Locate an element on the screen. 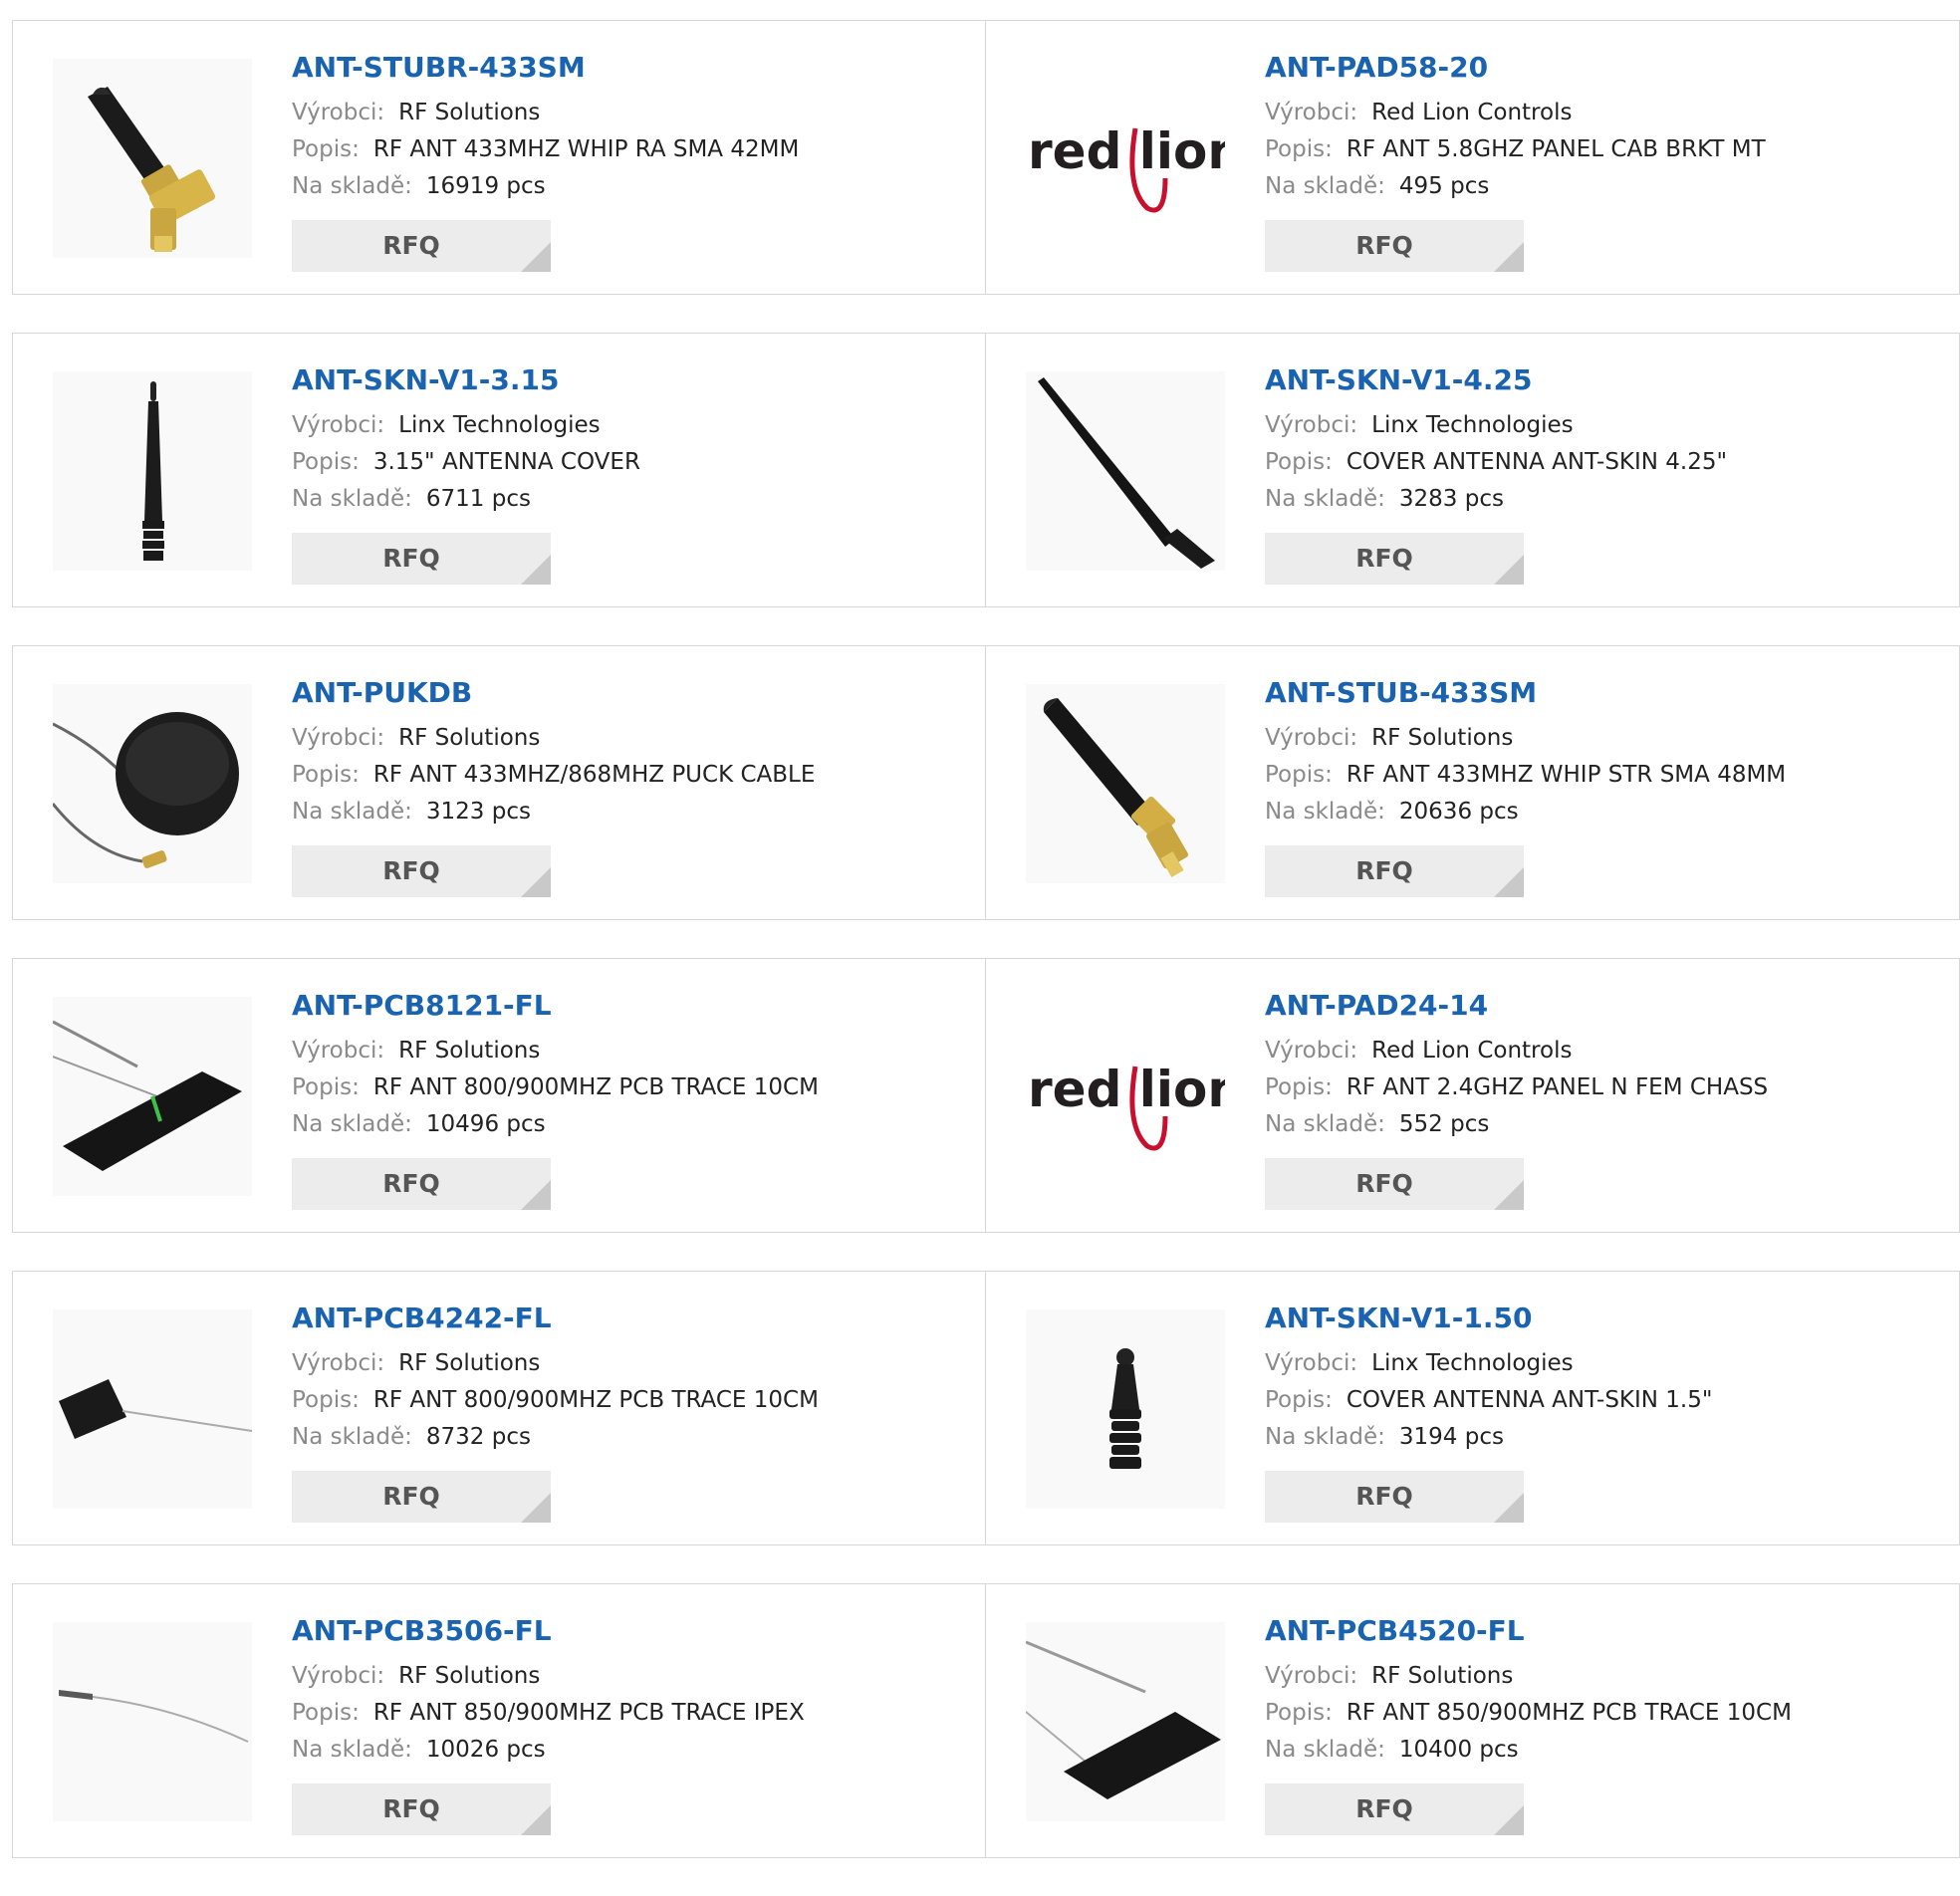 The width and height of the screenshot is (1960, 1896). stock-line: Na skladě: 495 pcs is located at coordinates (1515, 186).